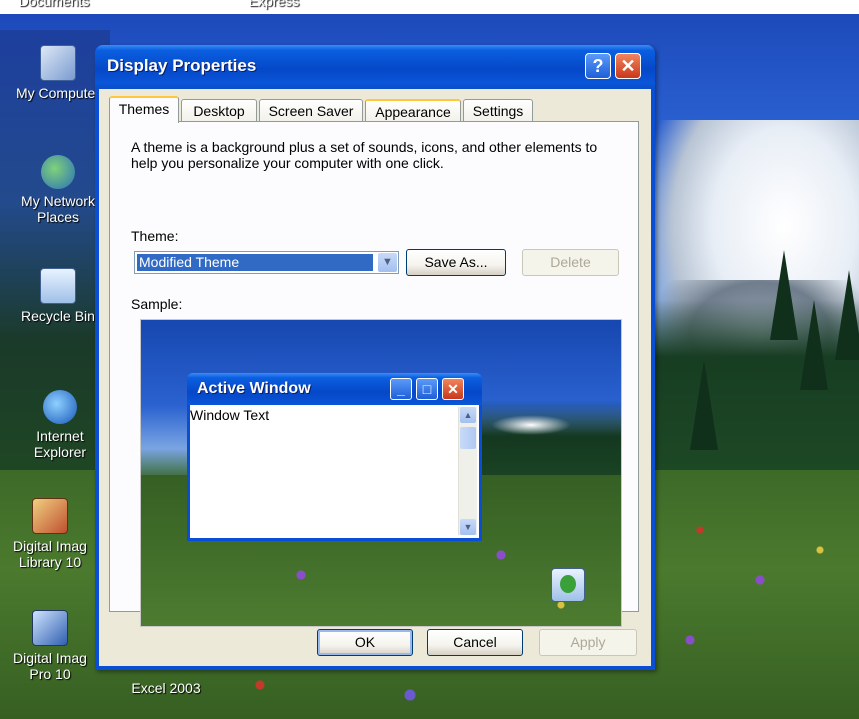 The width and height of the screenshot is (859, 719). I want to click on tab-settings: Settings, so click(498, 110).